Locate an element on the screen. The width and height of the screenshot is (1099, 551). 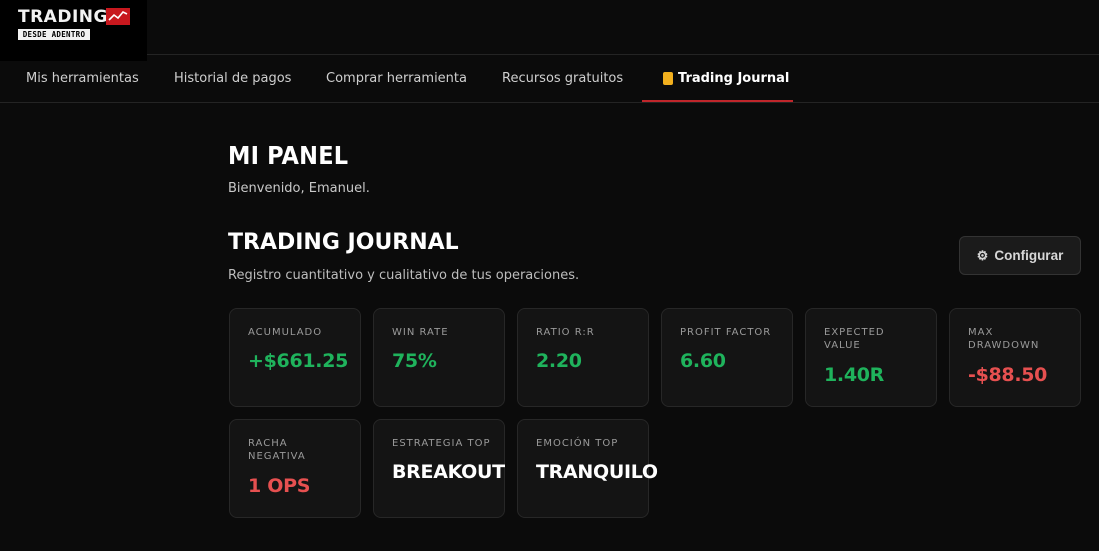
stat-value: BREAKOUT is located at coordinates (448, 472).